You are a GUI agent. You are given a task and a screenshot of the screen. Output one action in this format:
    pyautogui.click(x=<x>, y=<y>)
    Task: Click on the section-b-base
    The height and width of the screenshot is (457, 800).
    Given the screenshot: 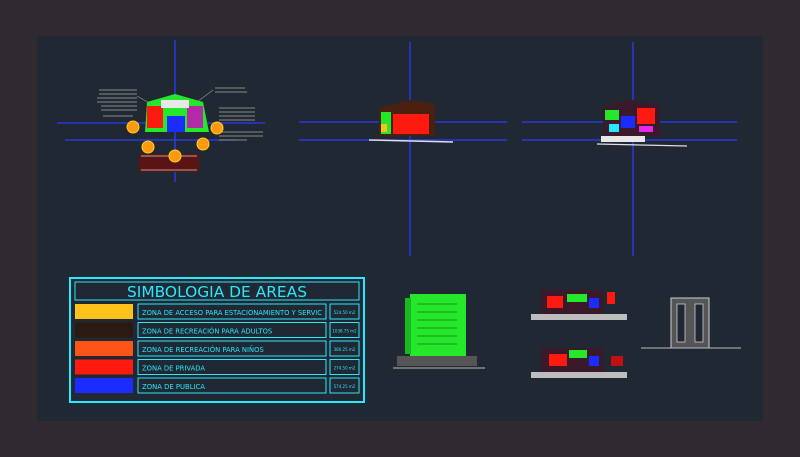 What is the action you would take?
    pyautogui.click(x=579, y=375)
    